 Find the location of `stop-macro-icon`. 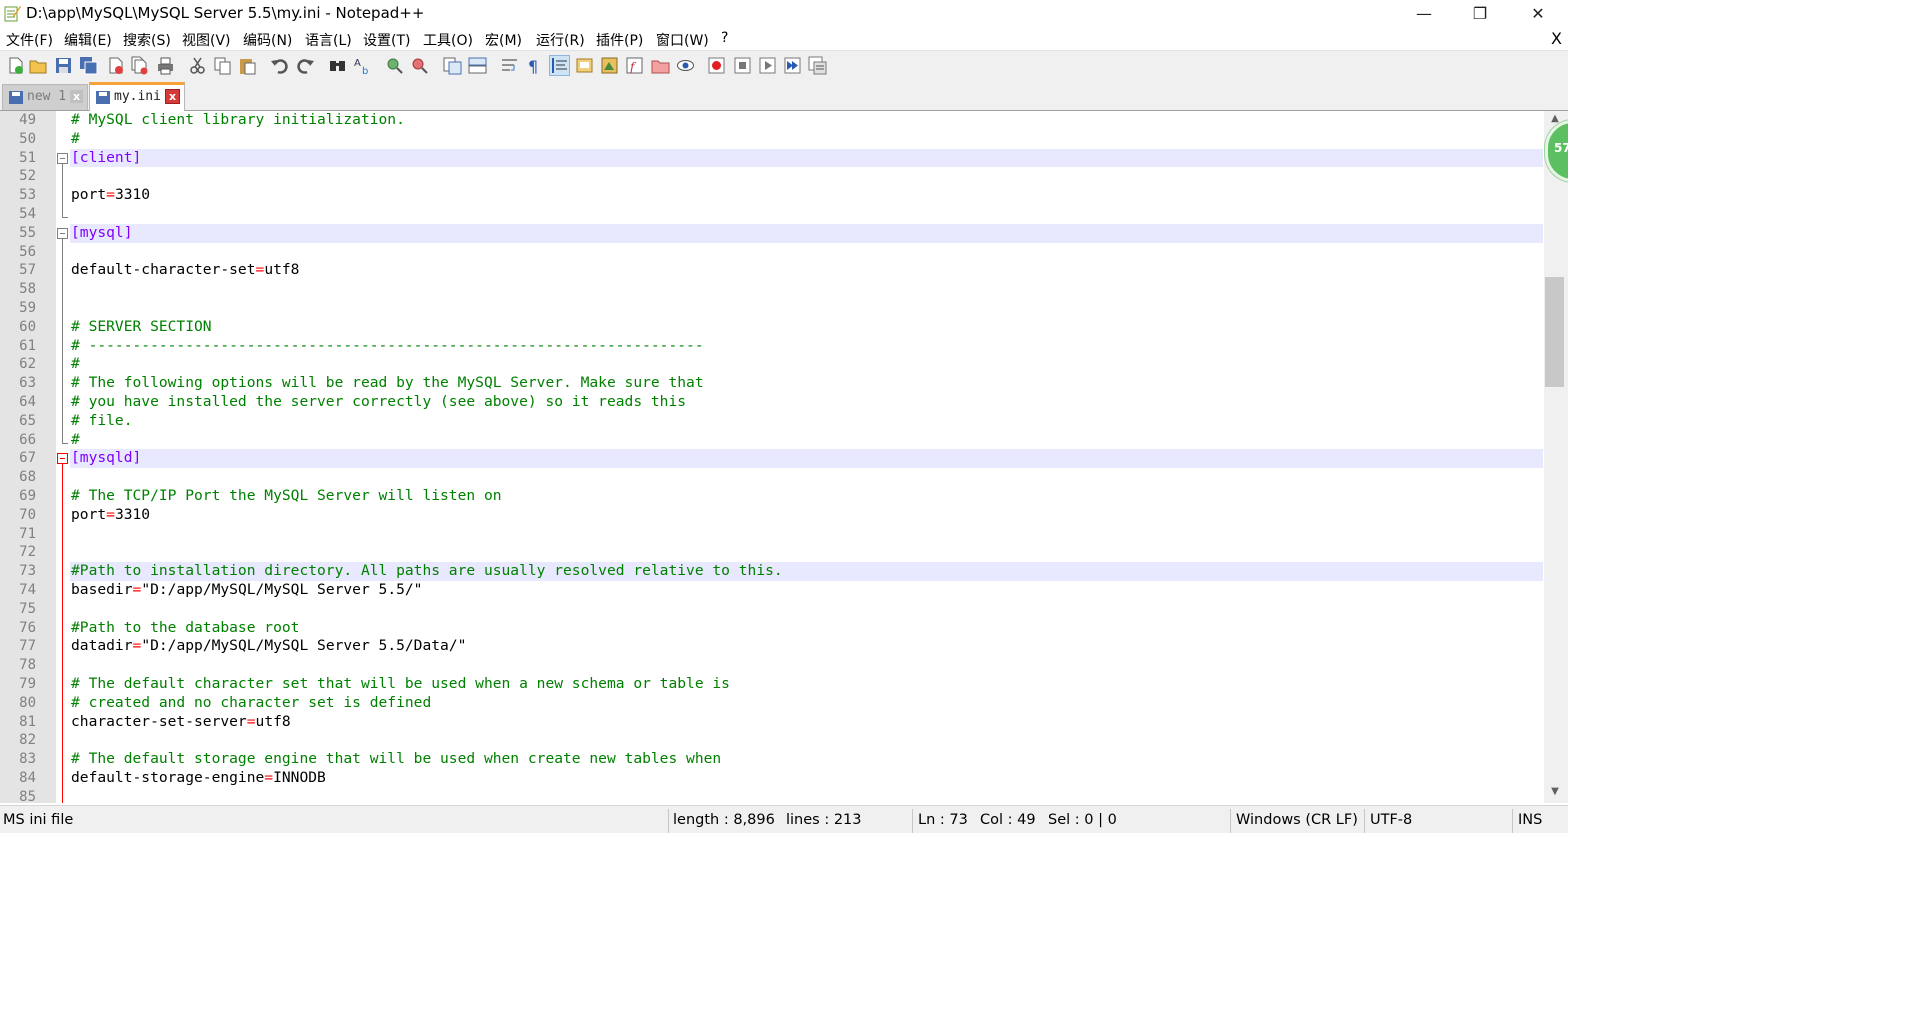

stop-macro-icon is located at coordinates (742, 65).